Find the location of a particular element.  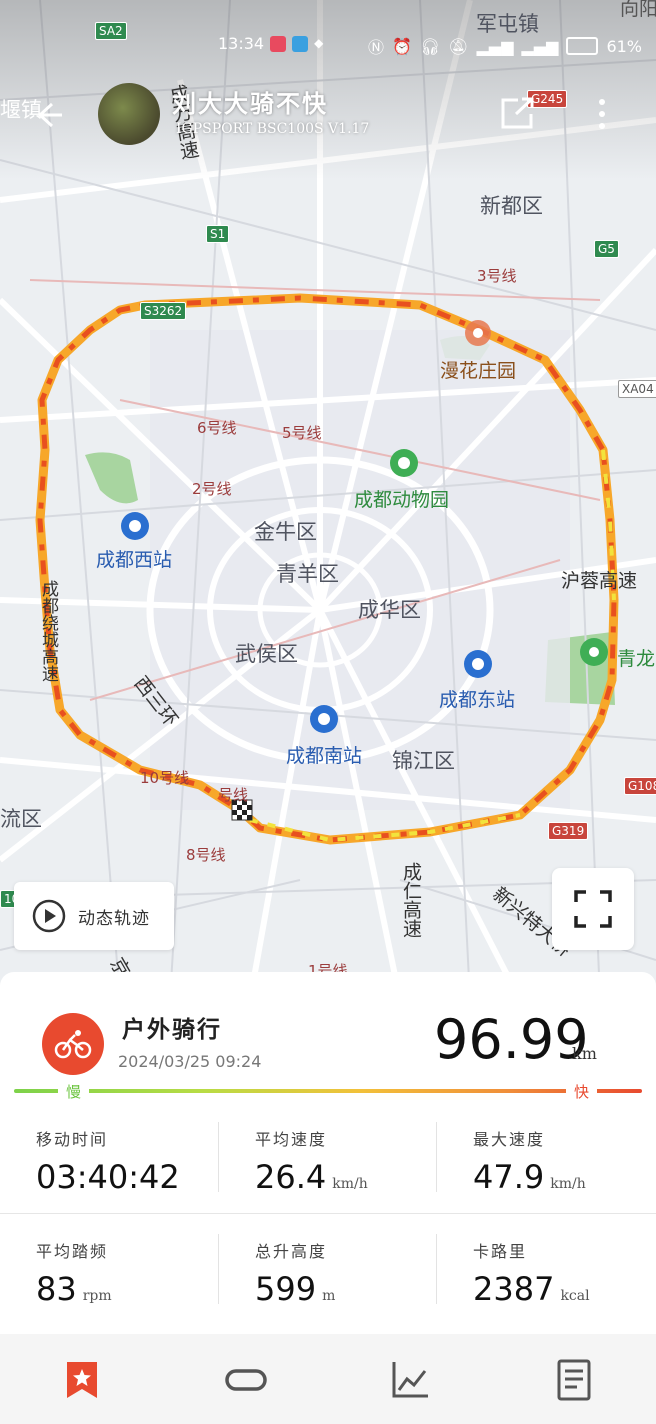

map-label-chengwen: 成都绕城高速 is located at coordinates (48, 631).